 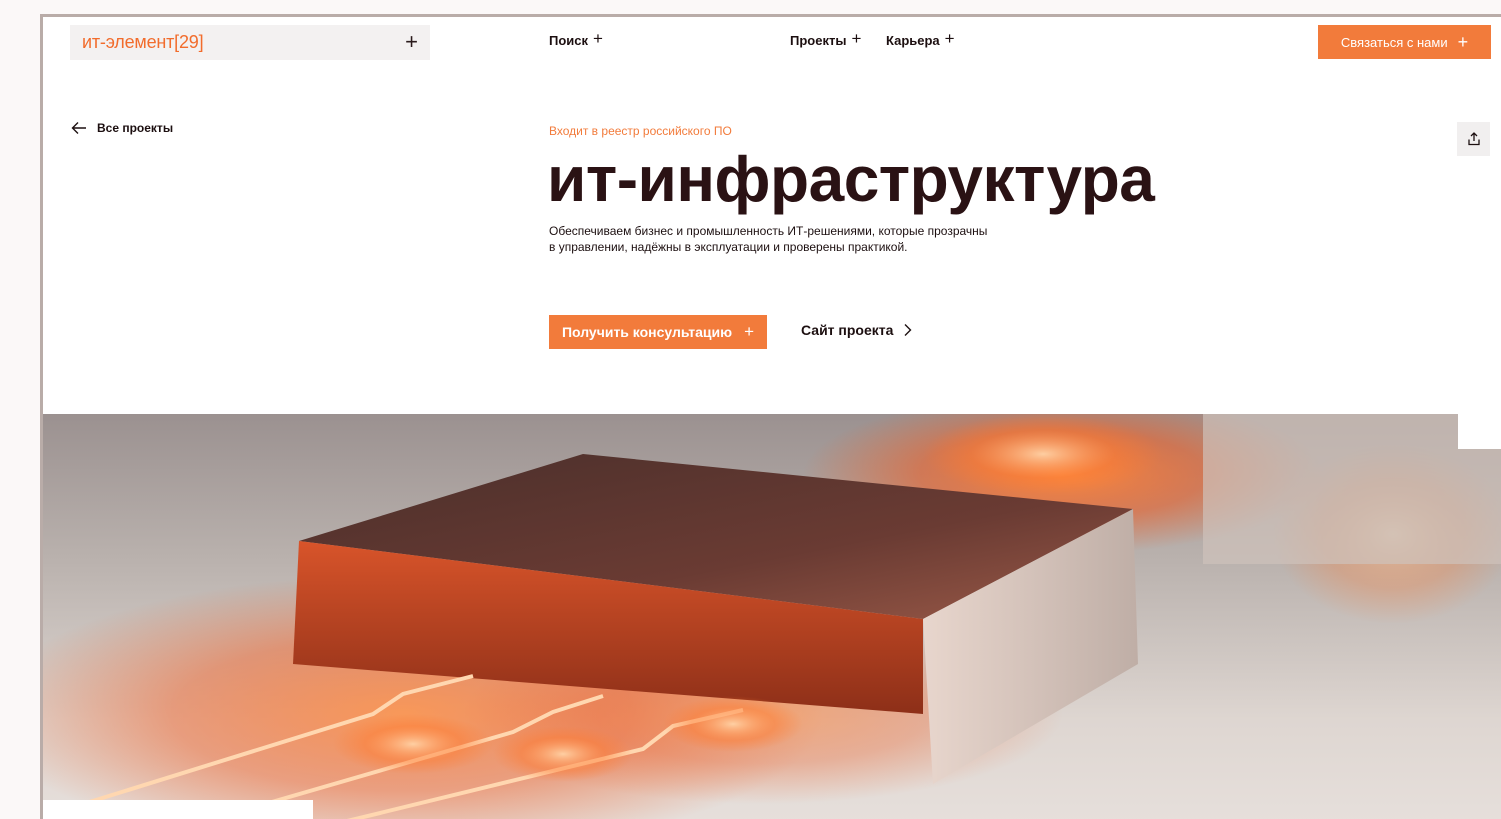 I want to click on nav-item-label: Карьера, so click(x=913, y=40).